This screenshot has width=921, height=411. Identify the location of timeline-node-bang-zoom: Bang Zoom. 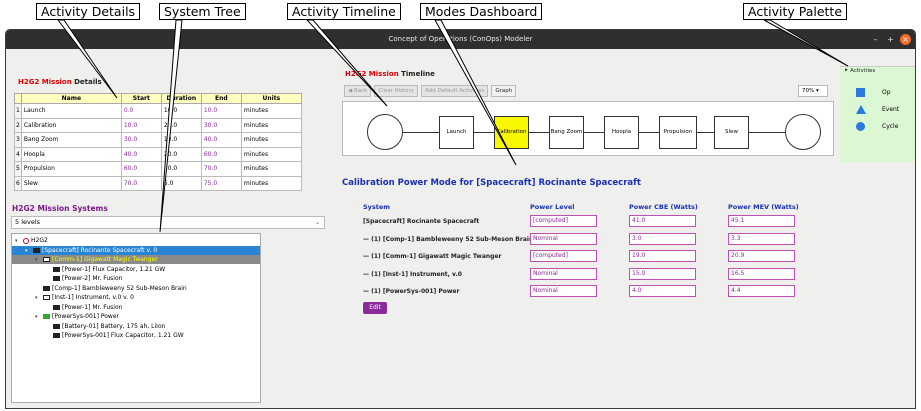
(566, 132).